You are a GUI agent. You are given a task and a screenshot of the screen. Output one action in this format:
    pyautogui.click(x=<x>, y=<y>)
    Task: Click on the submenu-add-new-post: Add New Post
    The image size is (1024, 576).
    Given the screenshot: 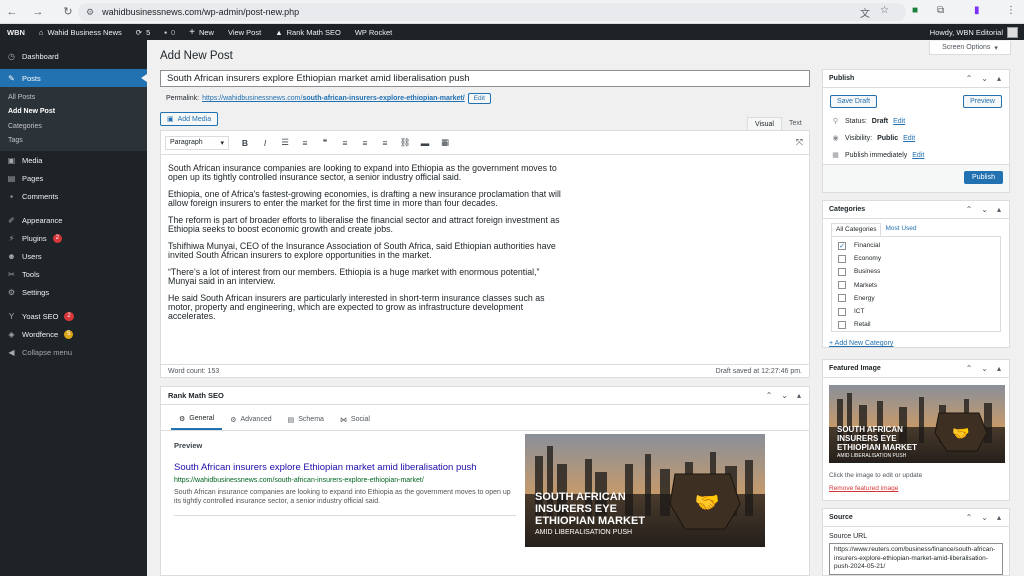 What is the action you would take?
    pyautogui.click(x=73, y=112)
    